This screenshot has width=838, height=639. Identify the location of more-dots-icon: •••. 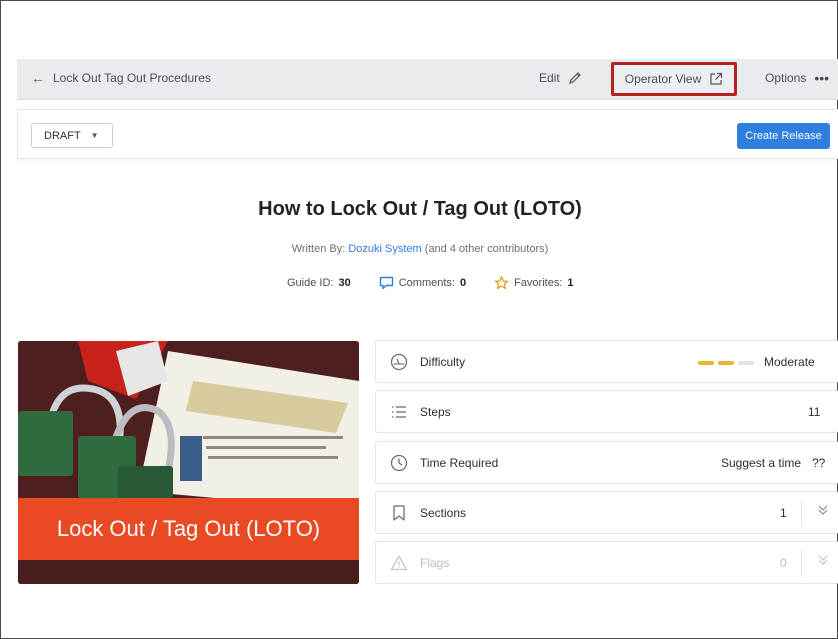
(822, 78).